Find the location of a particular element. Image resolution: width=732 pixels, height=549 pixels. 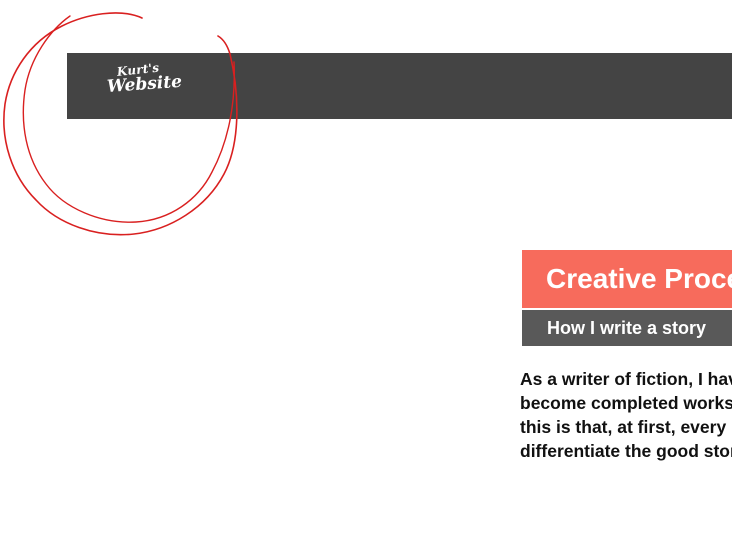

intro-line-4: differentiate the good stories is located at coordinates (626, 451).